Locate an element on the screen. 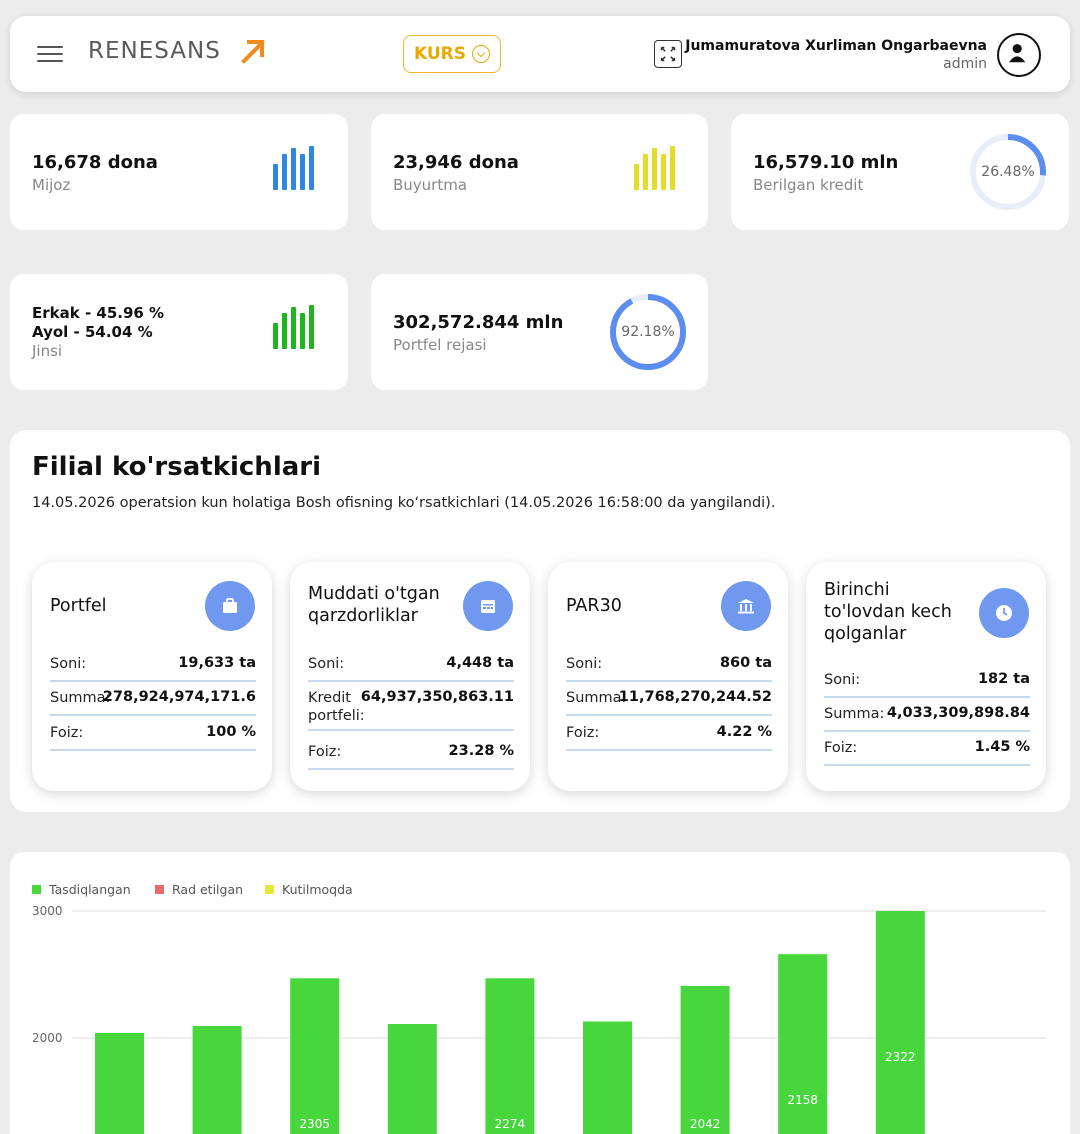 The height and width of the screenshot is (1134, 1080). kpi-row: Summa: 278,924,974,171.6 is located at coordinates (153, 702).